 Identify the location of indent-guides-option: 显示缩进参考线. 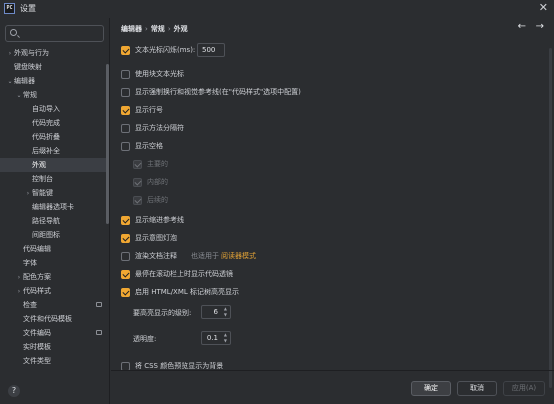
(152, 220).